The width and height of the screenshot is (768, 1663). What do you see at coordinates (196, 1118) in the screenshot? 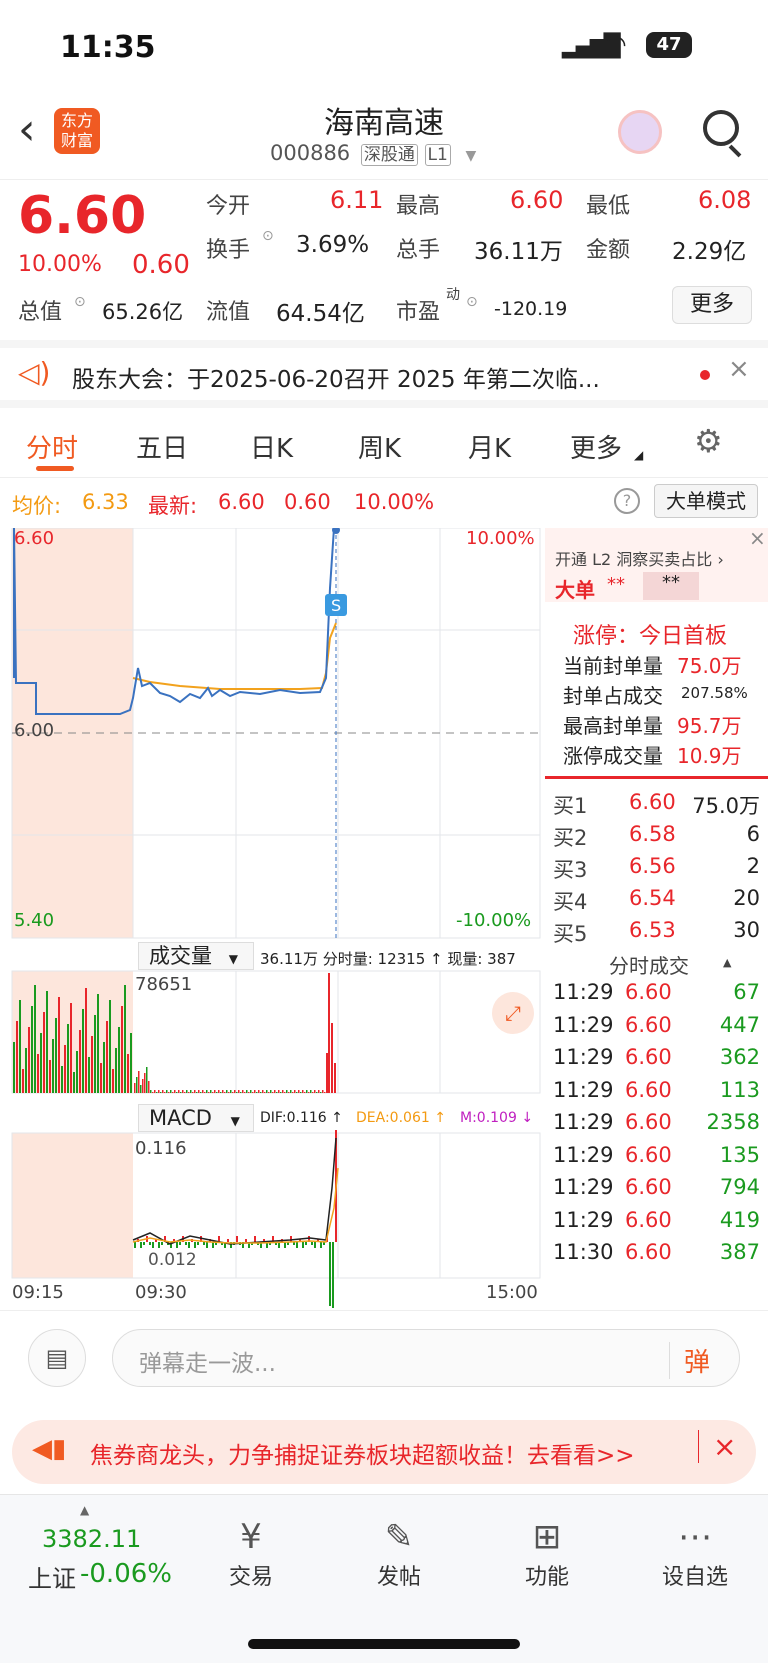
I see `macd-selector: MACD ▼` at bounding box center [196, 1118].